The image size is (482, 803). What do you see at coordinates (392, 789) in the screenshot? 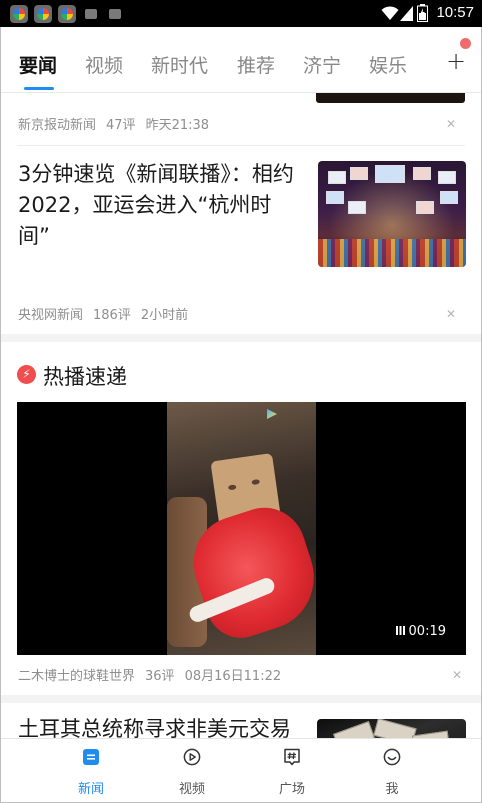
I see `nav-label: 我` at bounding box center [392, 789].